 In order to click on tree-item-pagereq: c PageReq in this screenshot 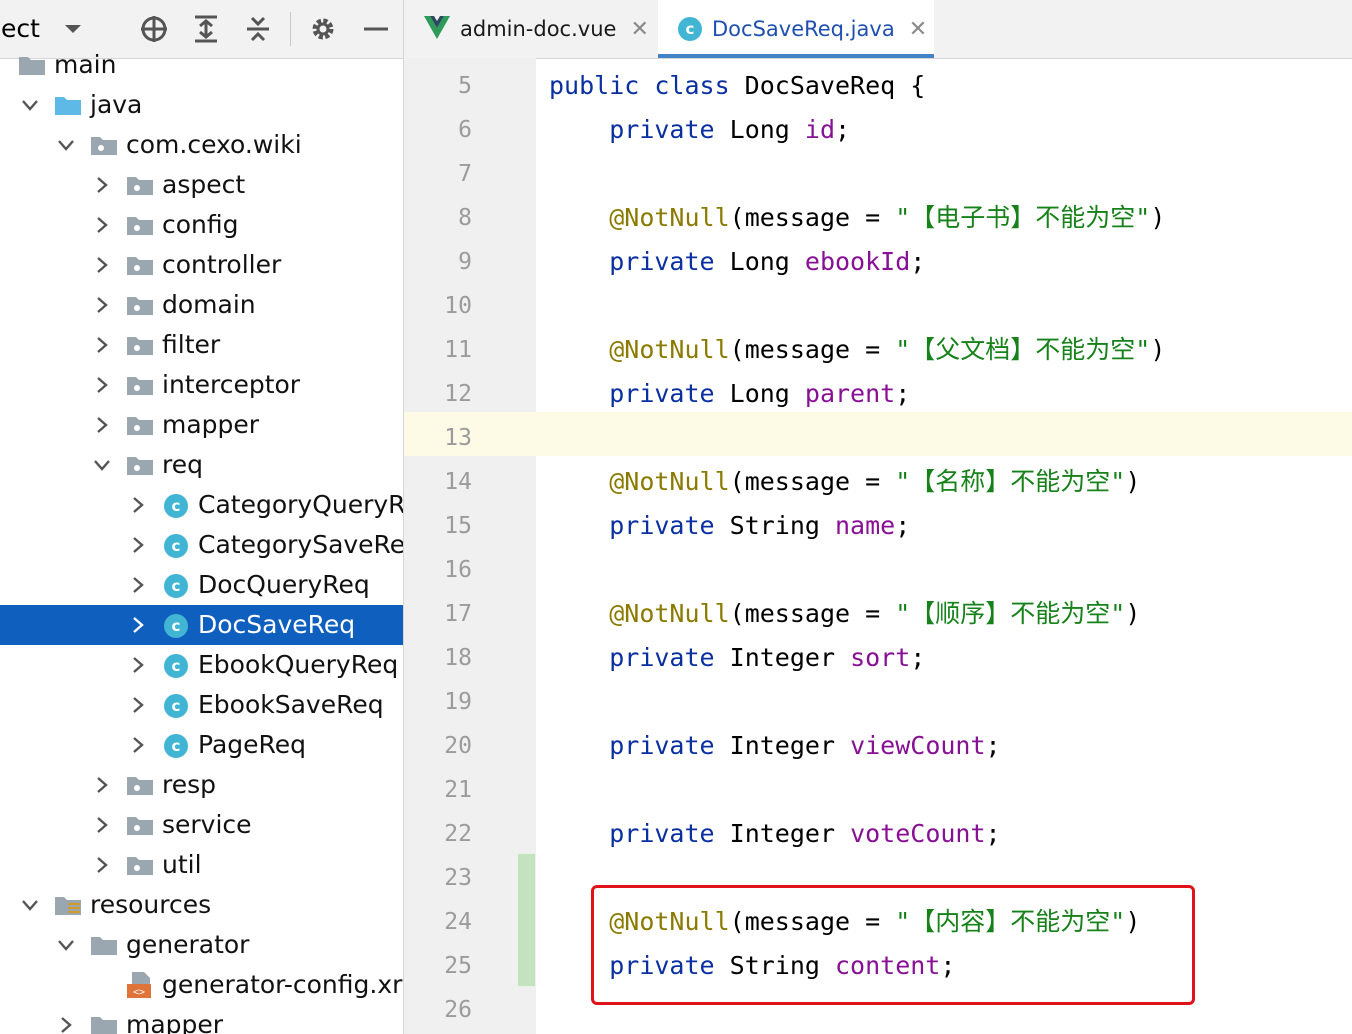, I will do `click(201, 745)`.